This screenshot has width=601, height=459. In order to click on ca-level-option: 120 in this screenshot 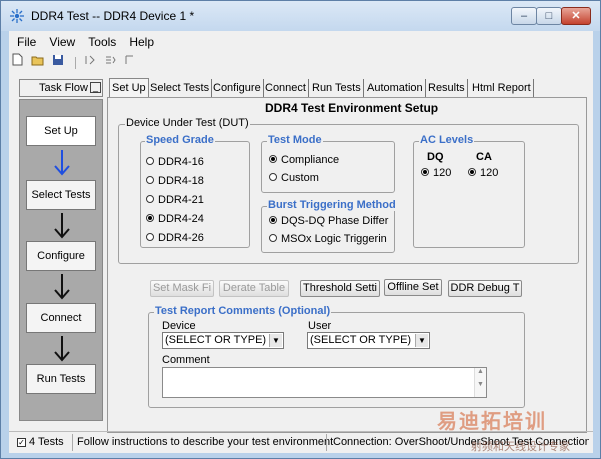, I will do `click(483, 174)`.